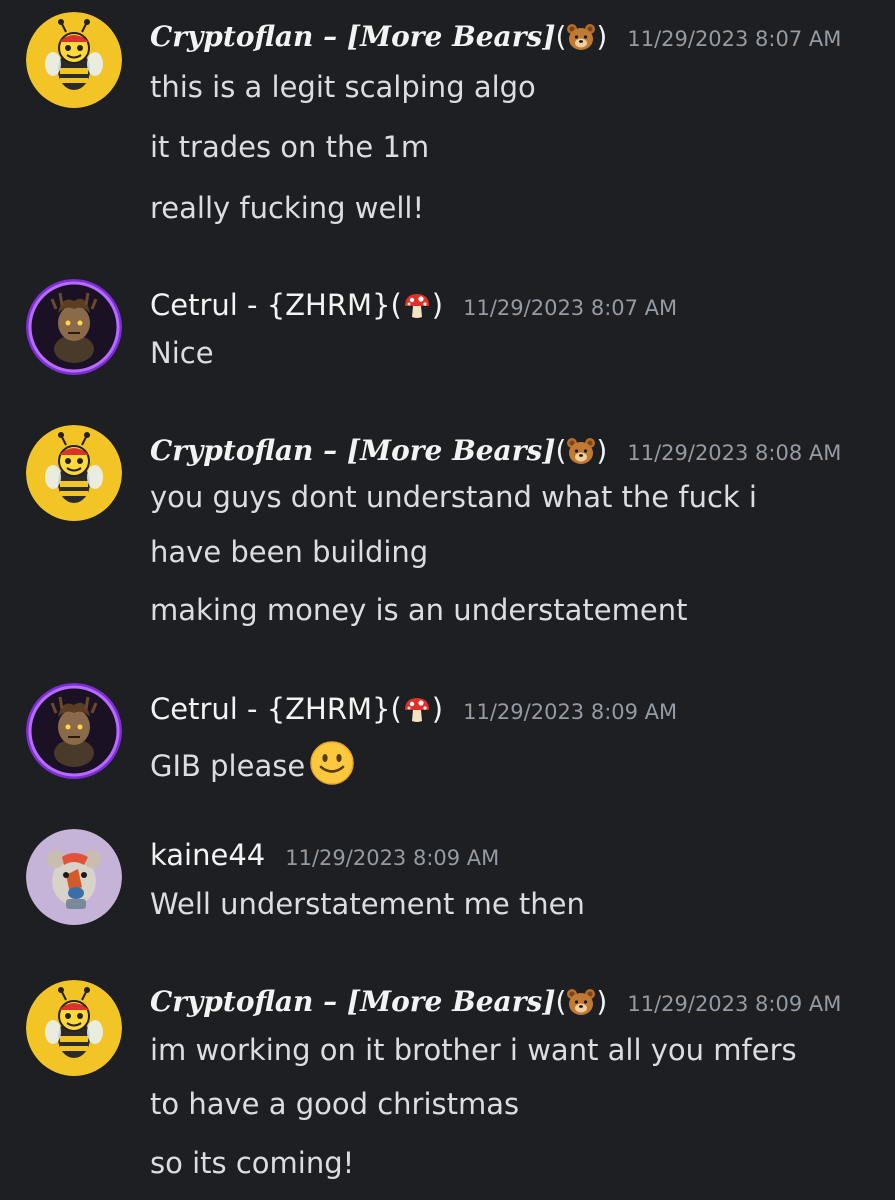 The image size is (895, 1200). I want to click on message-text: GIB please, so click(252, 763).